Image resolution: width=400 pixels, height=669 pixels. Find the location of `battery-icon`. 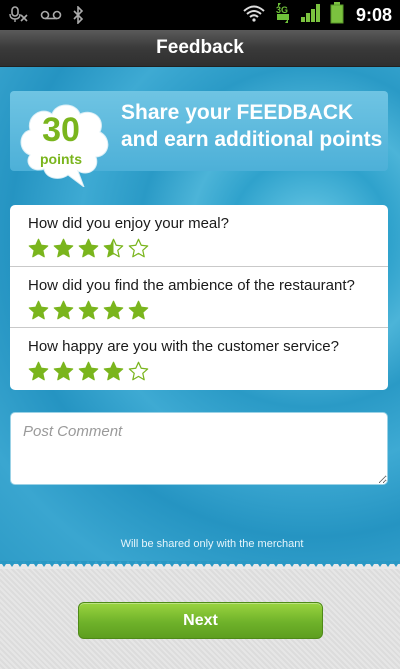

battery-icon is located at coordinates (337, 15).